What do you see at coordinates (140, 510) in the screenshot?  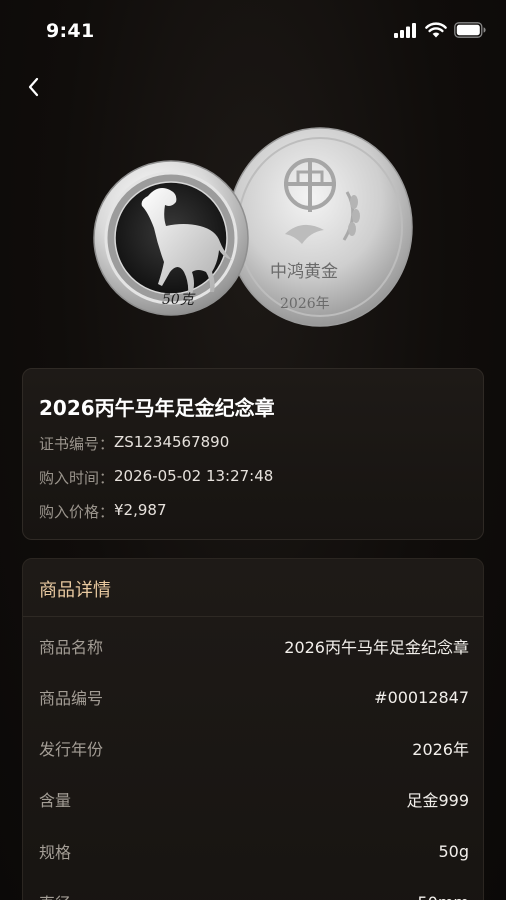 I see `purchase-price-value: ¥2,987` at bounding box center [140, 510].